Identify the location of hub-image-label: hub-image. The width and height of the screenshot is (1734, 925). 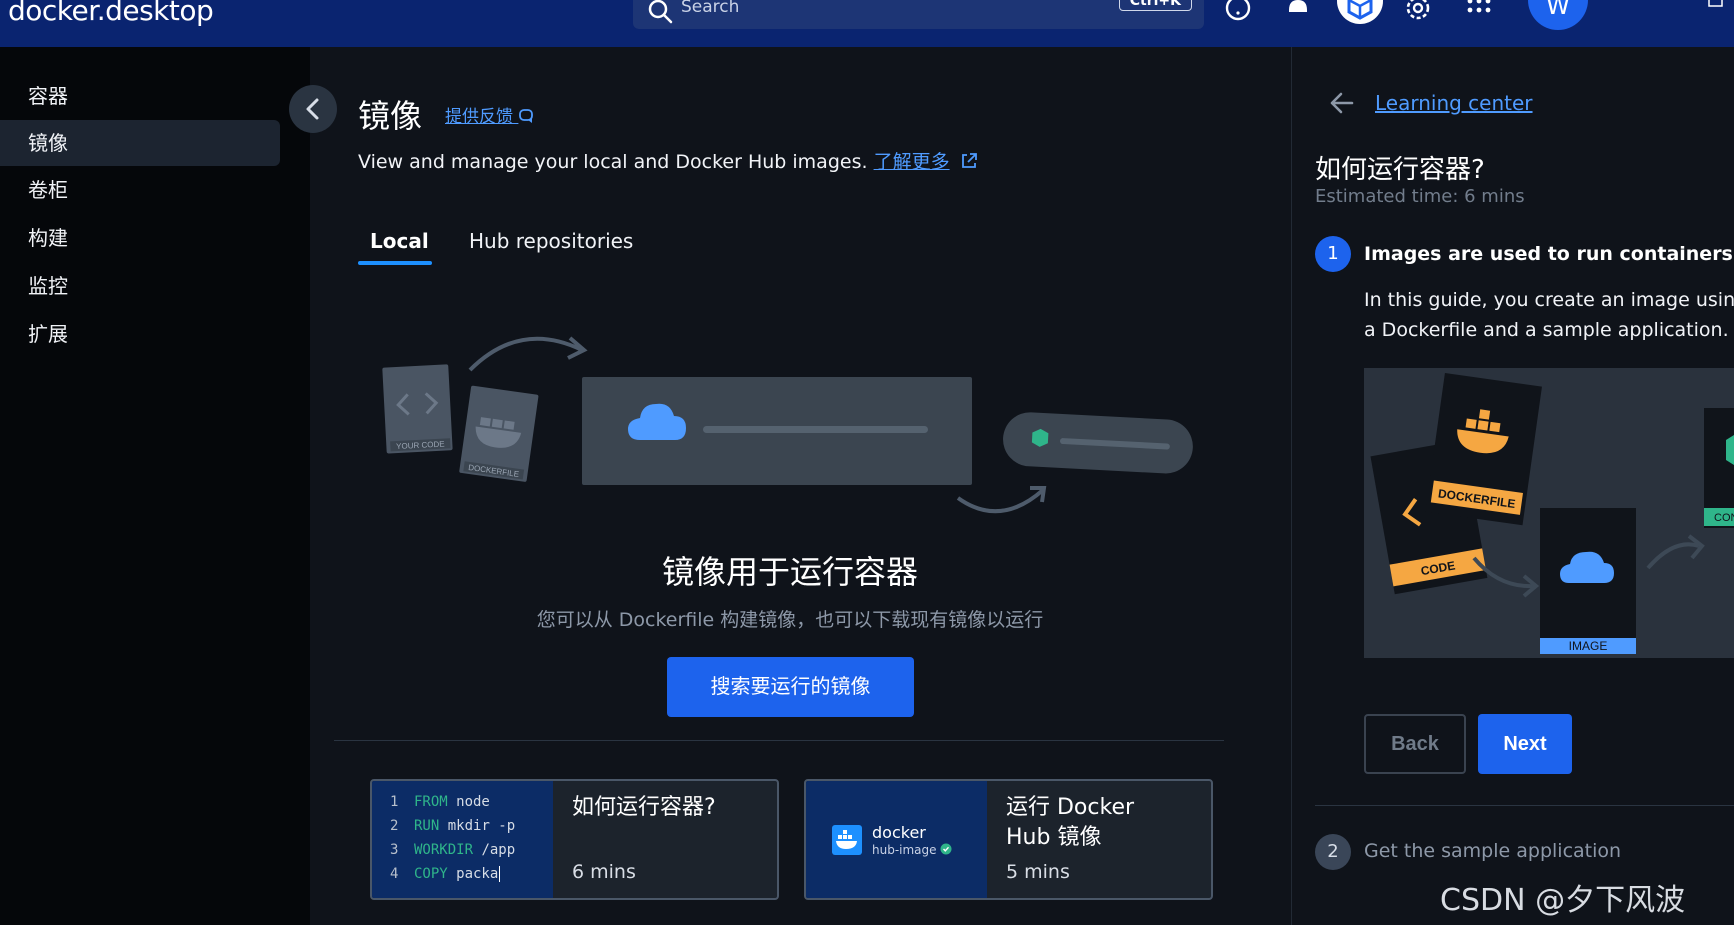
(912, 850).